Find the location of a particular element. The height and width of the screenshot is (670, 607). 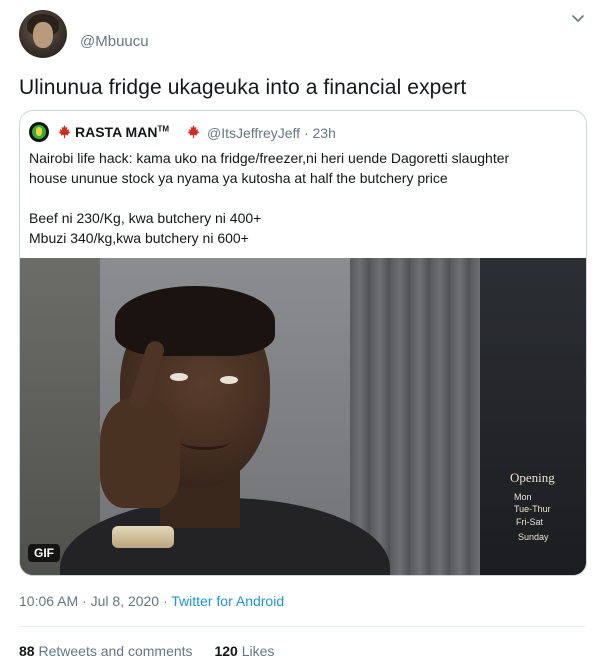

source-link: Twitter for Android is located at coordinates (227, 601).